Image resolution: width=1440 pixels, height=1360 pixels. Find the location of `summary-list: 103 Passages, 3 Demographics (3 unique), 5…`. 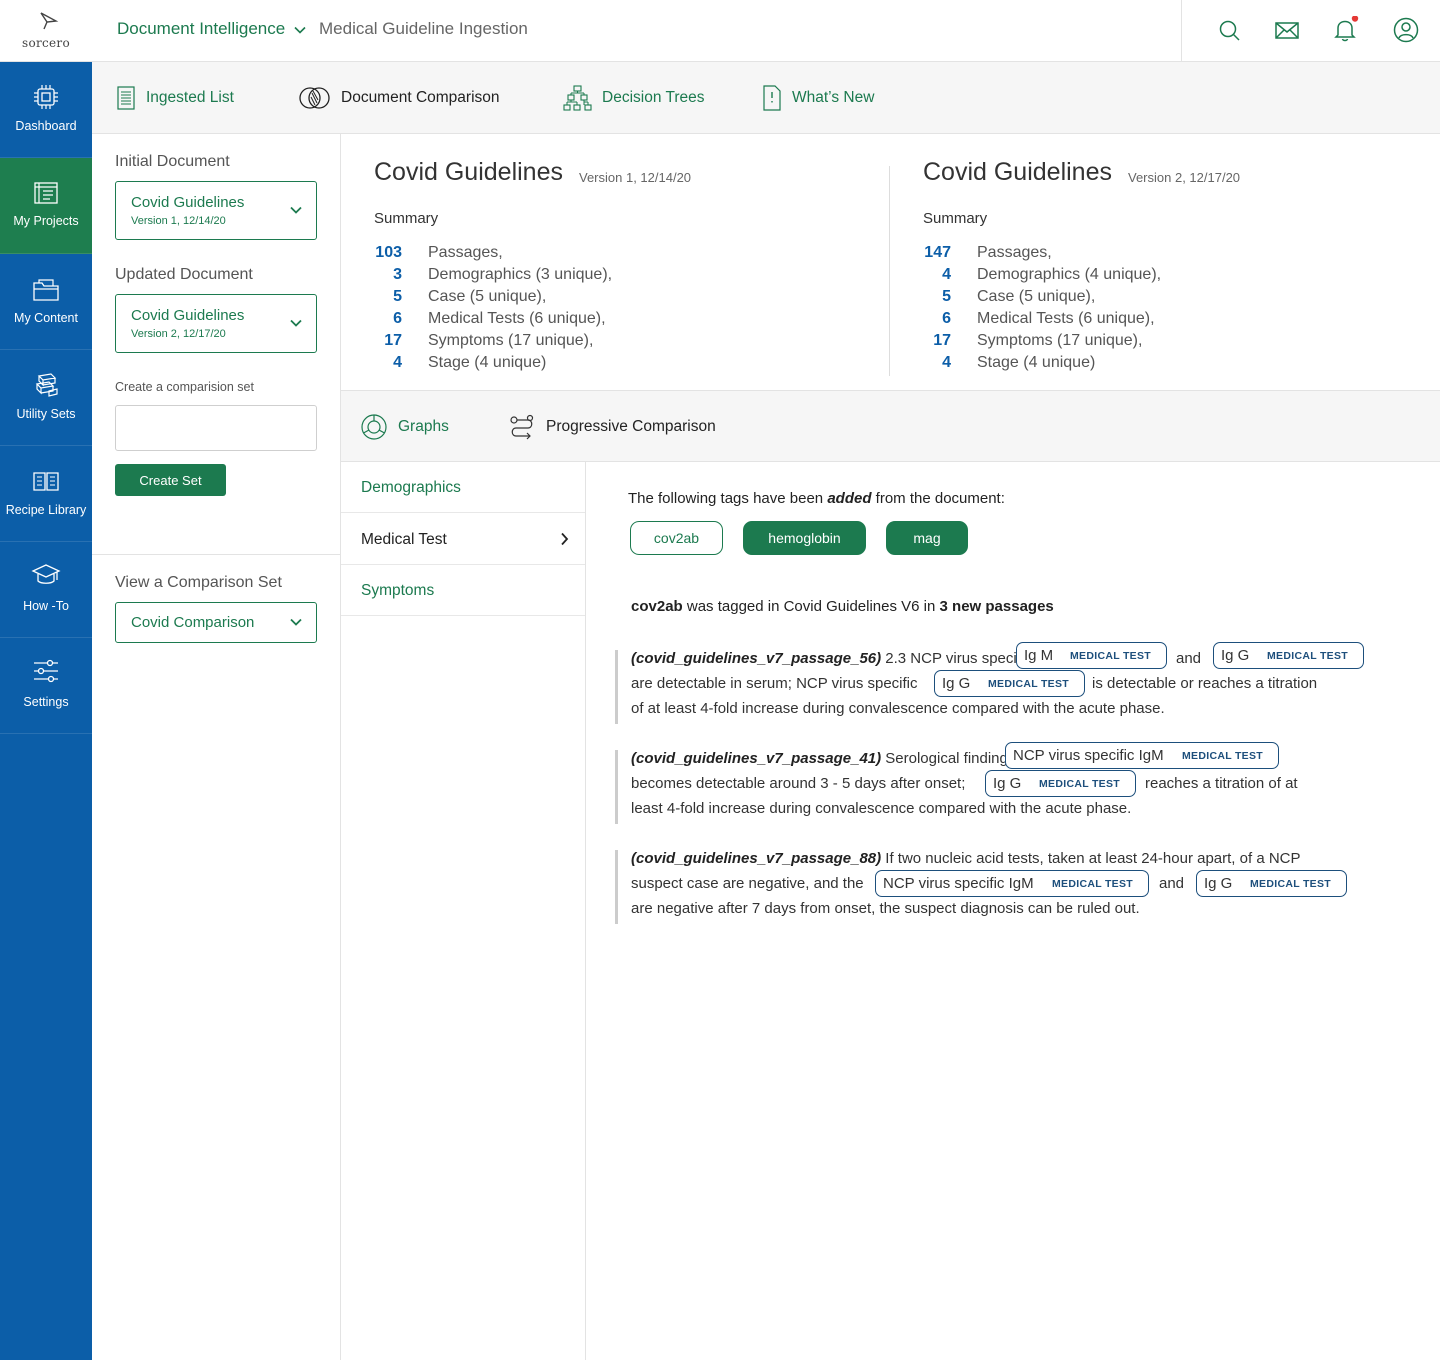

summary-list: 103 Passages, 3 Demographics (3 unique), 5… is located at coordinates (493, 308).